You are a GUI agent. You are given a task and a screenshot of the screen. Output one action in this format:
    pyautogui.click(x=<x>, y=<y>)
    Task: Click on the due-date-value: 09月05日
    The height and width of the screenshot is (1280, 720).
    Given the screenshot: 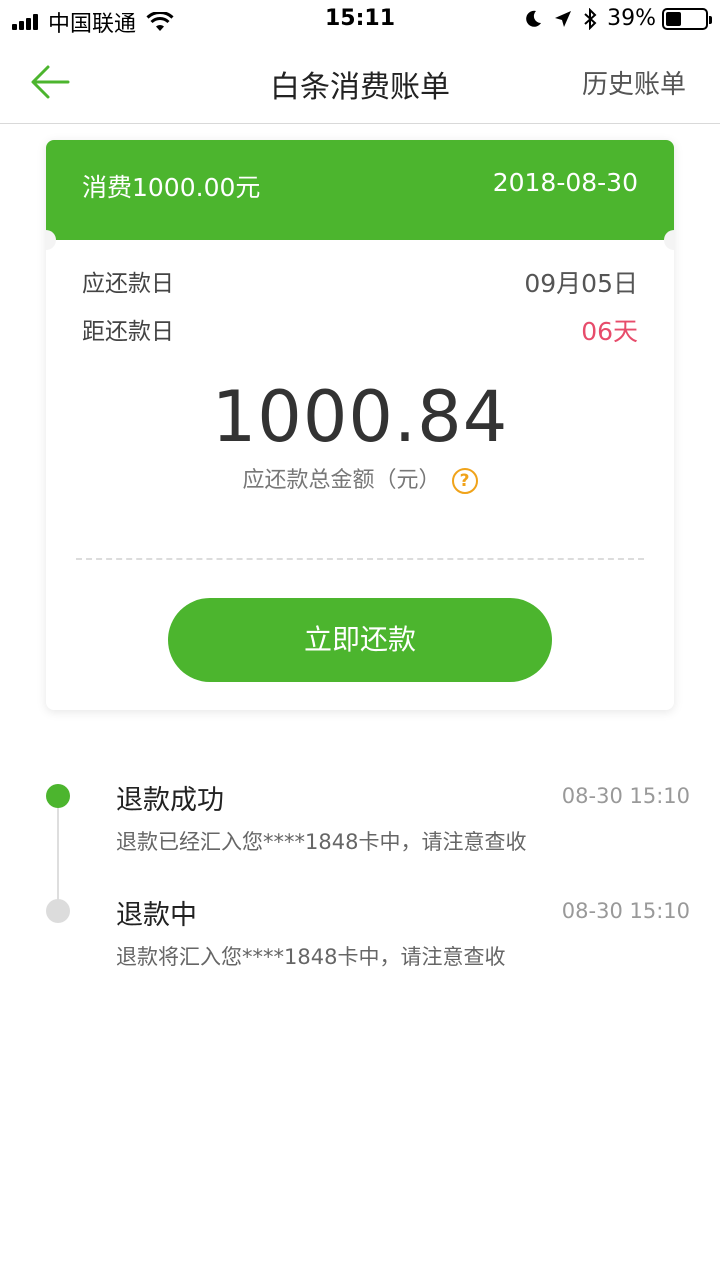 What is the action you would take?
    pyautogui.click(x=581, y=283)
    